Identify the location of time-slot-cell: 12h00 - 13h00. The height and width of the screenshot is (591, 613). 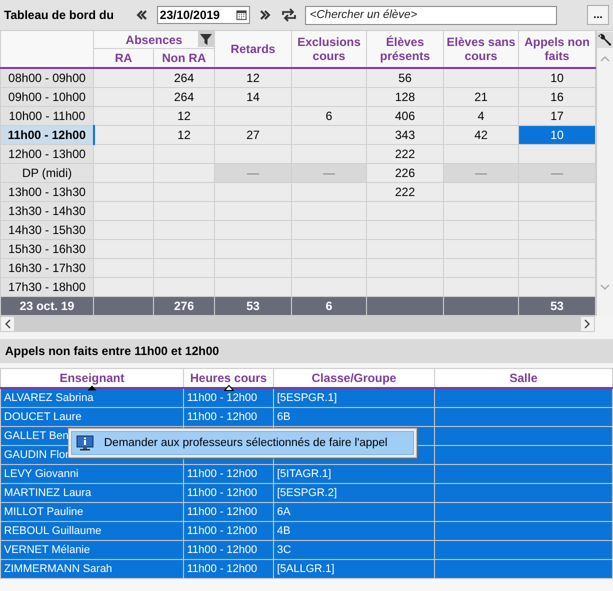
(47, 154).